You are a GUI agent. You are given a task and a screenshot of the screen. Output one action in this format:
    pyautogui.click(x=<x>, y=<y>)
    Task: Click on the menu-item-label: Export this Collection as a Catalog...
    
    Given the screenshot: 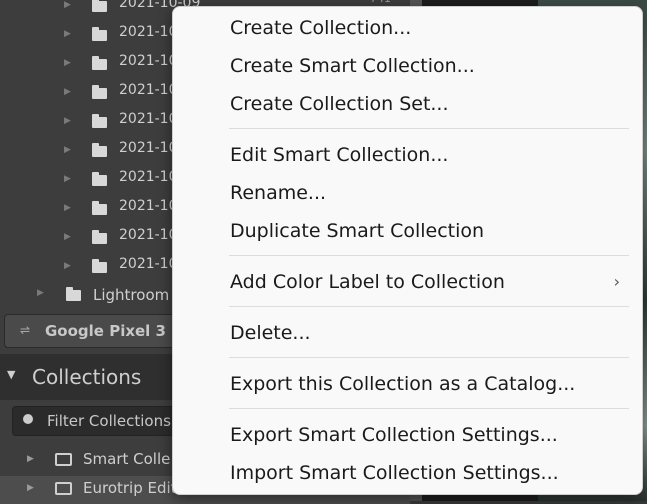 What is the action you would take?
    pyautogui.click(x=403, y=384)
    